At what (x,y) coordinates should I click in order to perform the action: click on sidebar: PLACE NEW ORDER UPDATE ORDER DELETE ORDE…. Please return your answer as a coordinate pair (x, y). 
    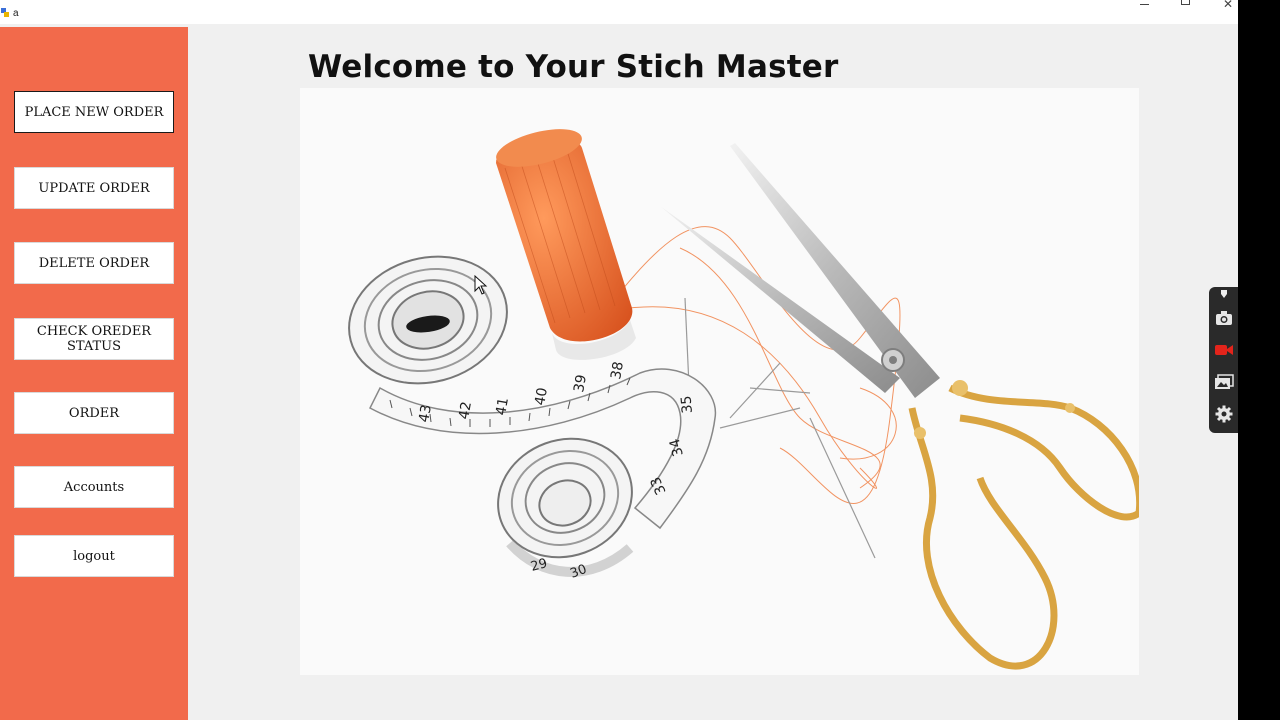
    Looking at the image, I should click on (94, 373).